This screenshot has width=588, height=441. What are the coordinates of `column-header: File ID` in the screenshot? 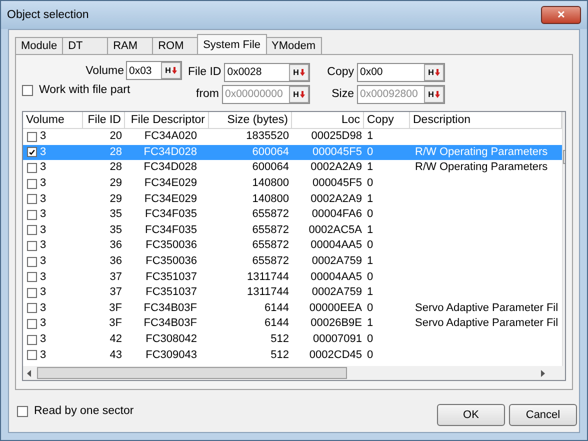 It's located at (104, 120).